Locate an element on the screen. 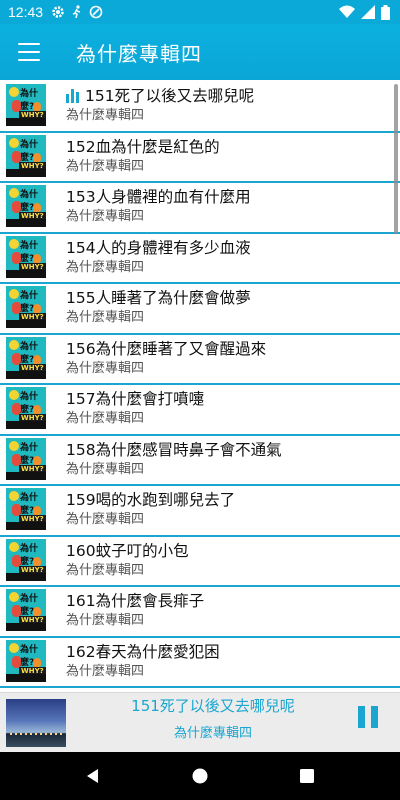 Image resolution: width=400 pixels, height=800 pixels. list-item-text: 157為什麼會打噴嚏 為什麼專輯四 is located at coordinates (228, 408).